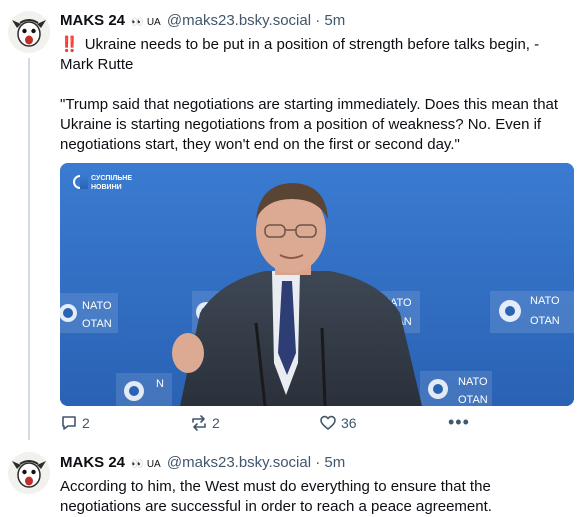 Image resolution: width=578 pixels, height=517 pixels. I want to click on more-options-button: •••, so click(459, 422).